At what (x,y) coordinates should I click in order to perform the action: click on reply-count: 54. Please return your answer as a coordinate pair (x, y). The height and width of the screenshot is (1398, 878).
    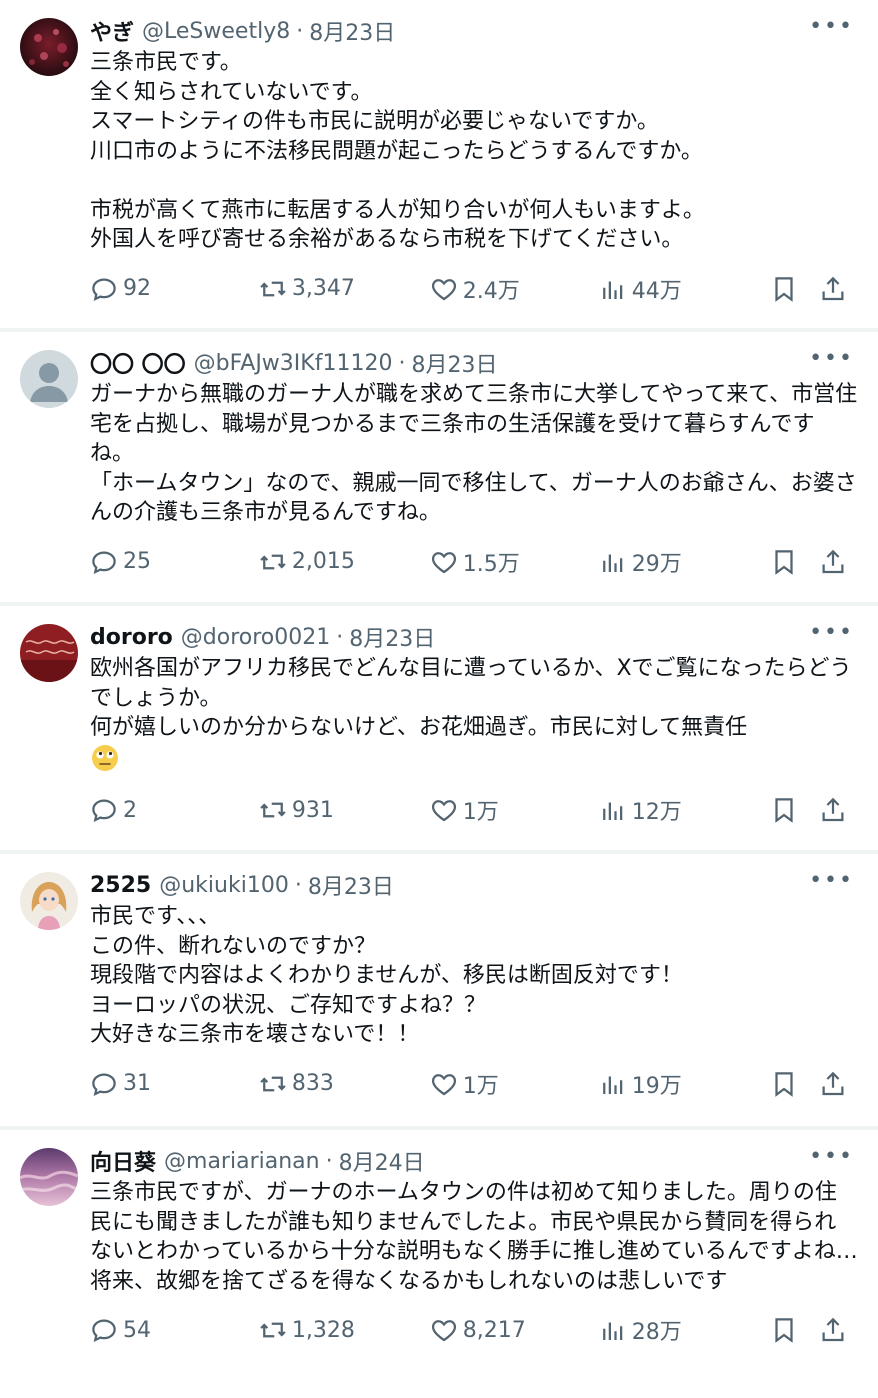
    Looking at the image, I should click on (137, 1330).